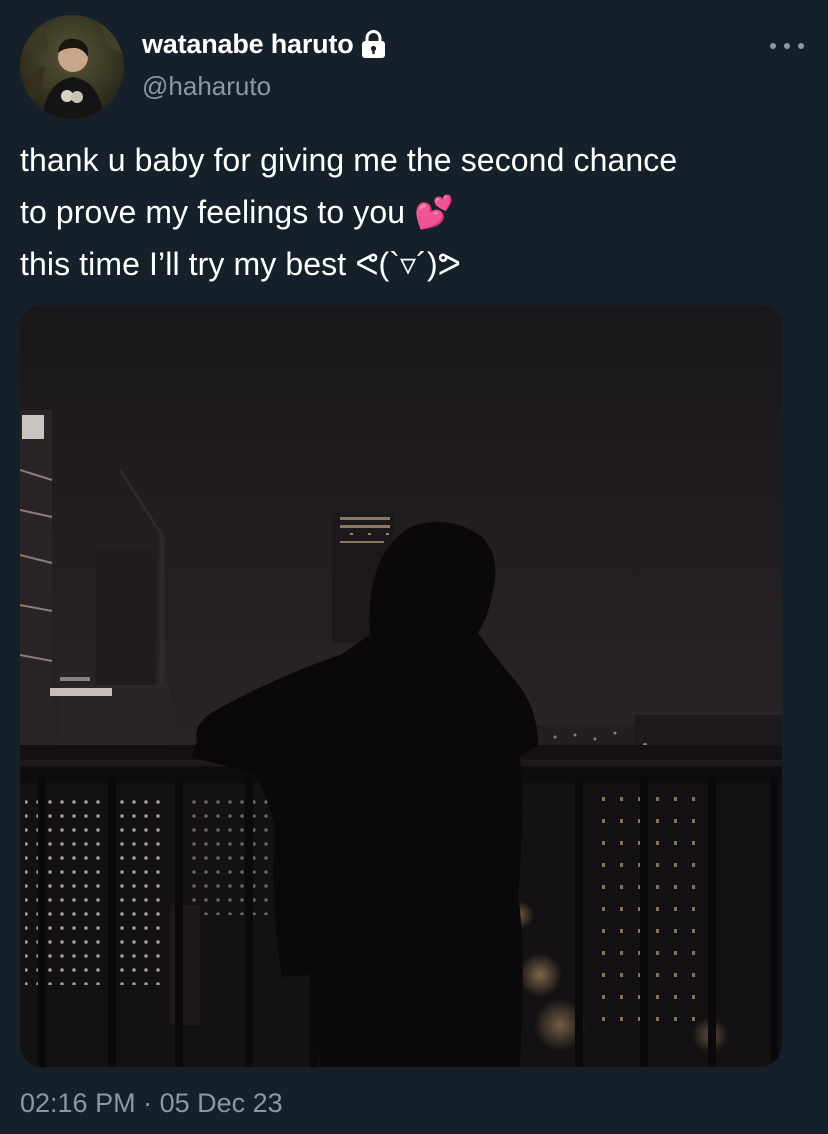  I want to click on author-name-row: watanabe haruto, so click(264, 44).